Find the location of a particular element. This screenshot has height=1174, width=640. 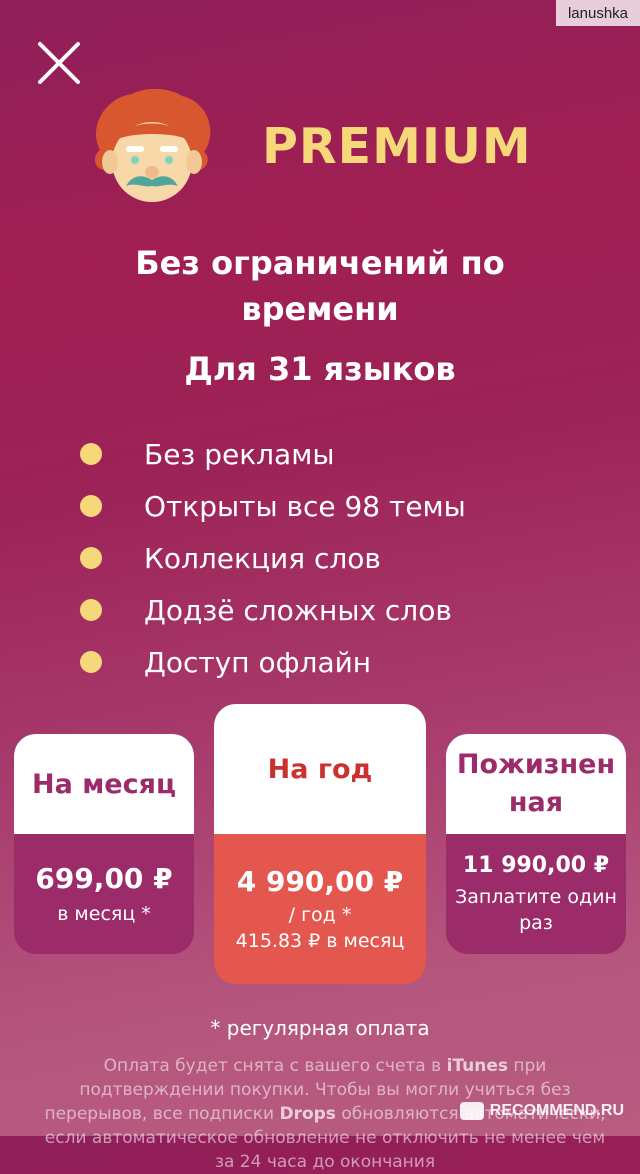

plan-lifetime-note-line2: раз is located at coordinates (536, 922).